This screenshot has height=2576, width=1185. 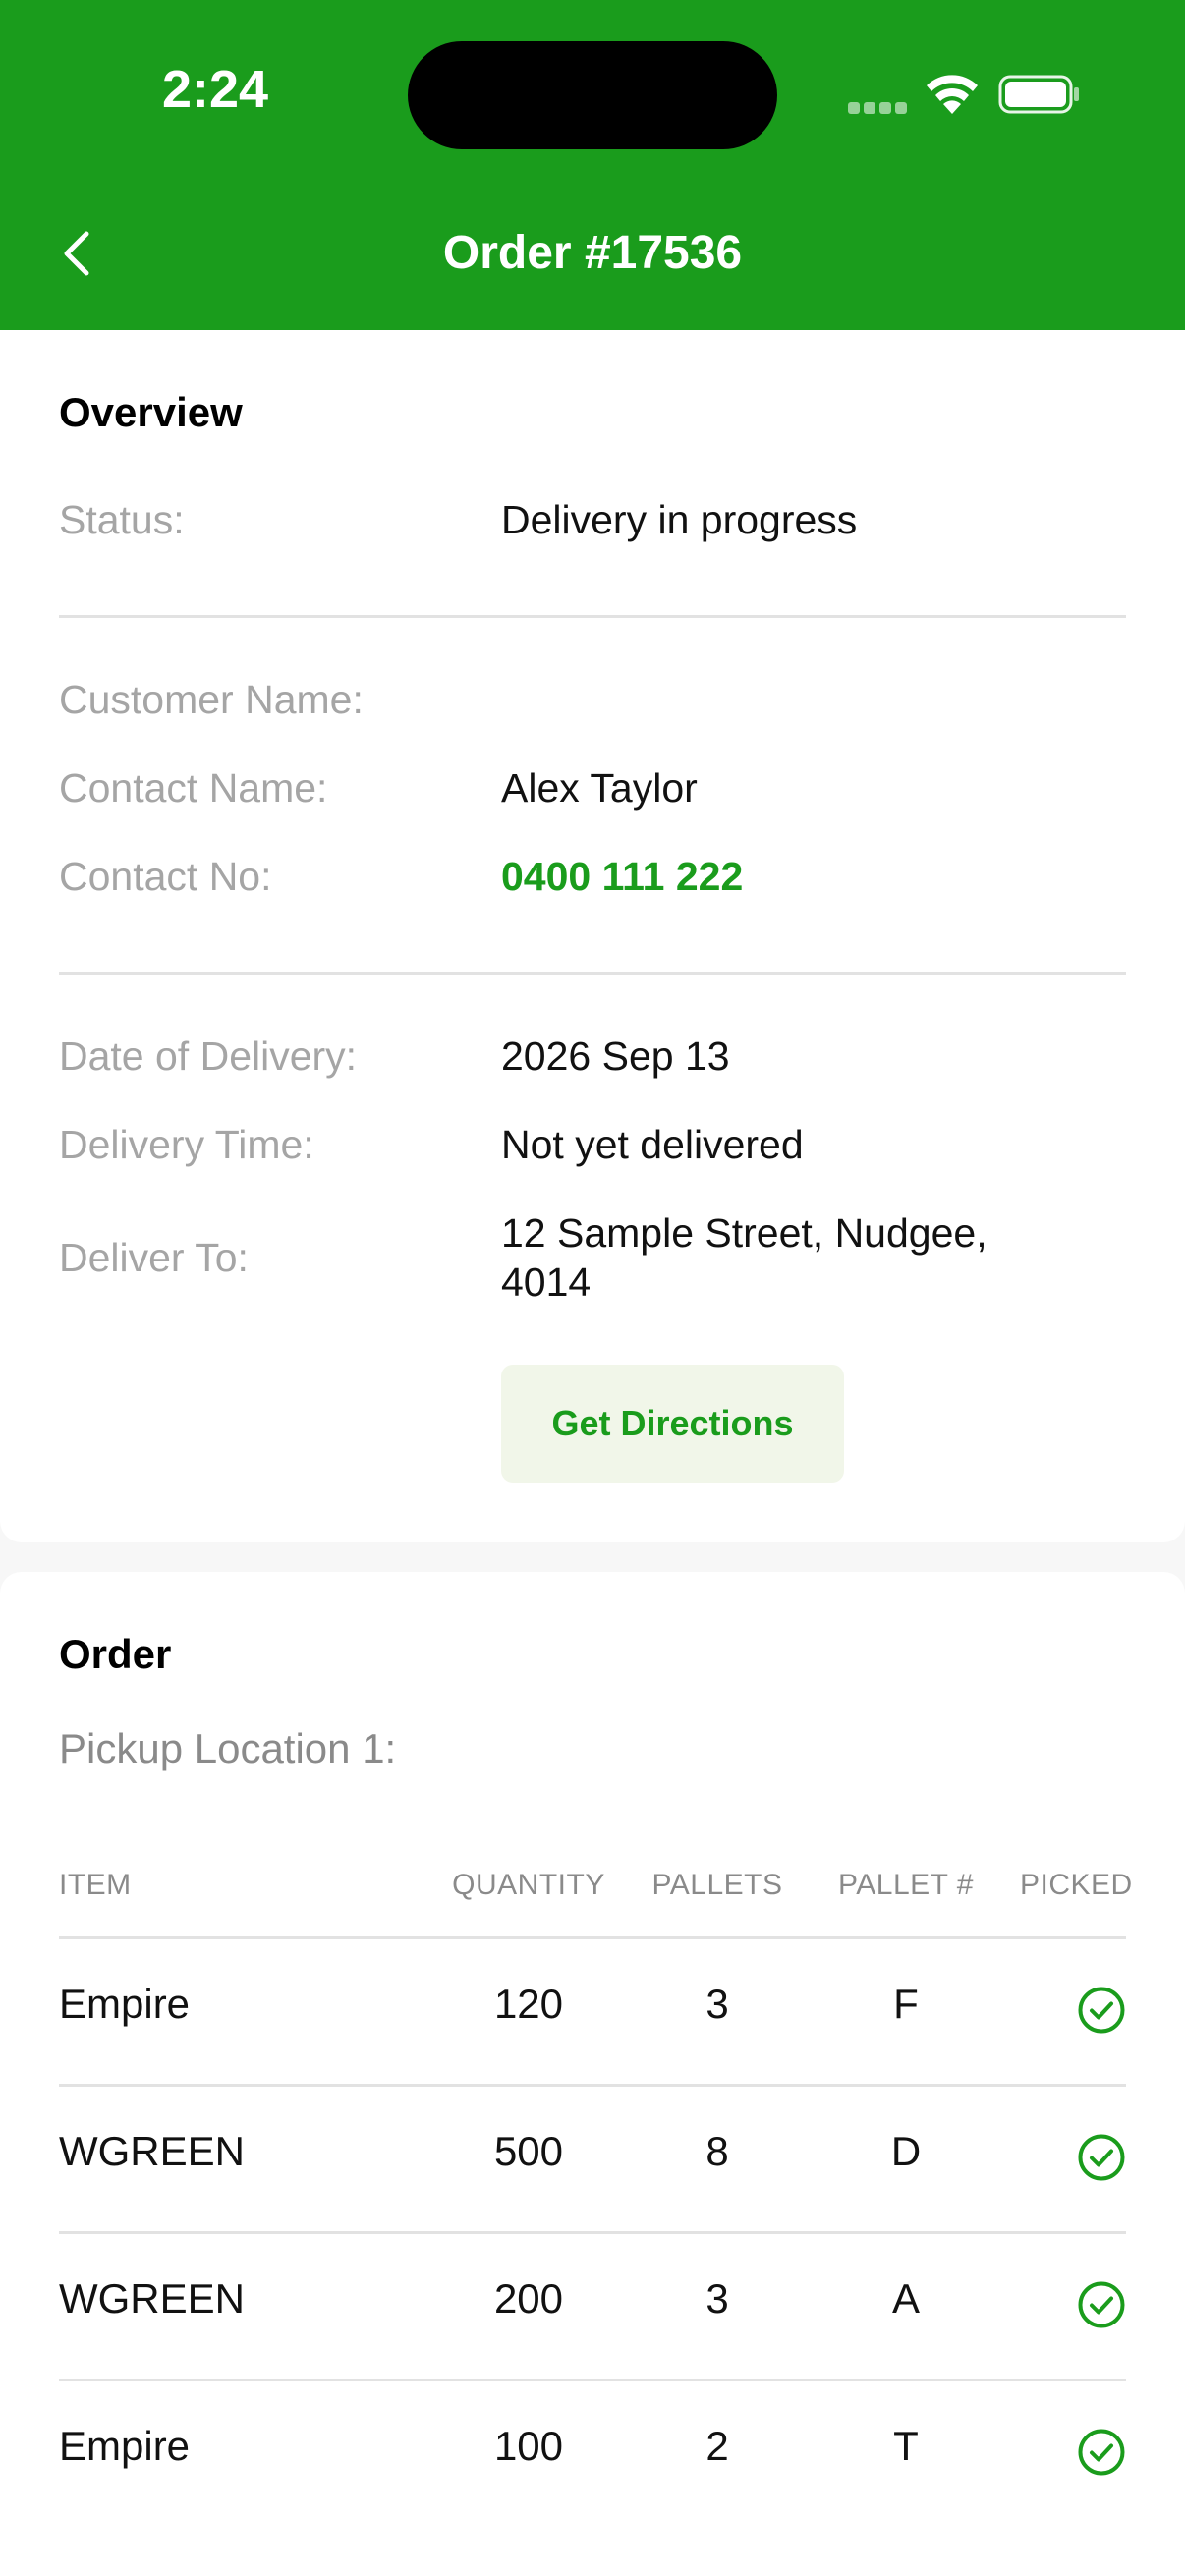 What do you see at coordinates (212, 699) in the screenshot?
I see `customer-name-label: Customer Name:` at bounding box center [212, 699].